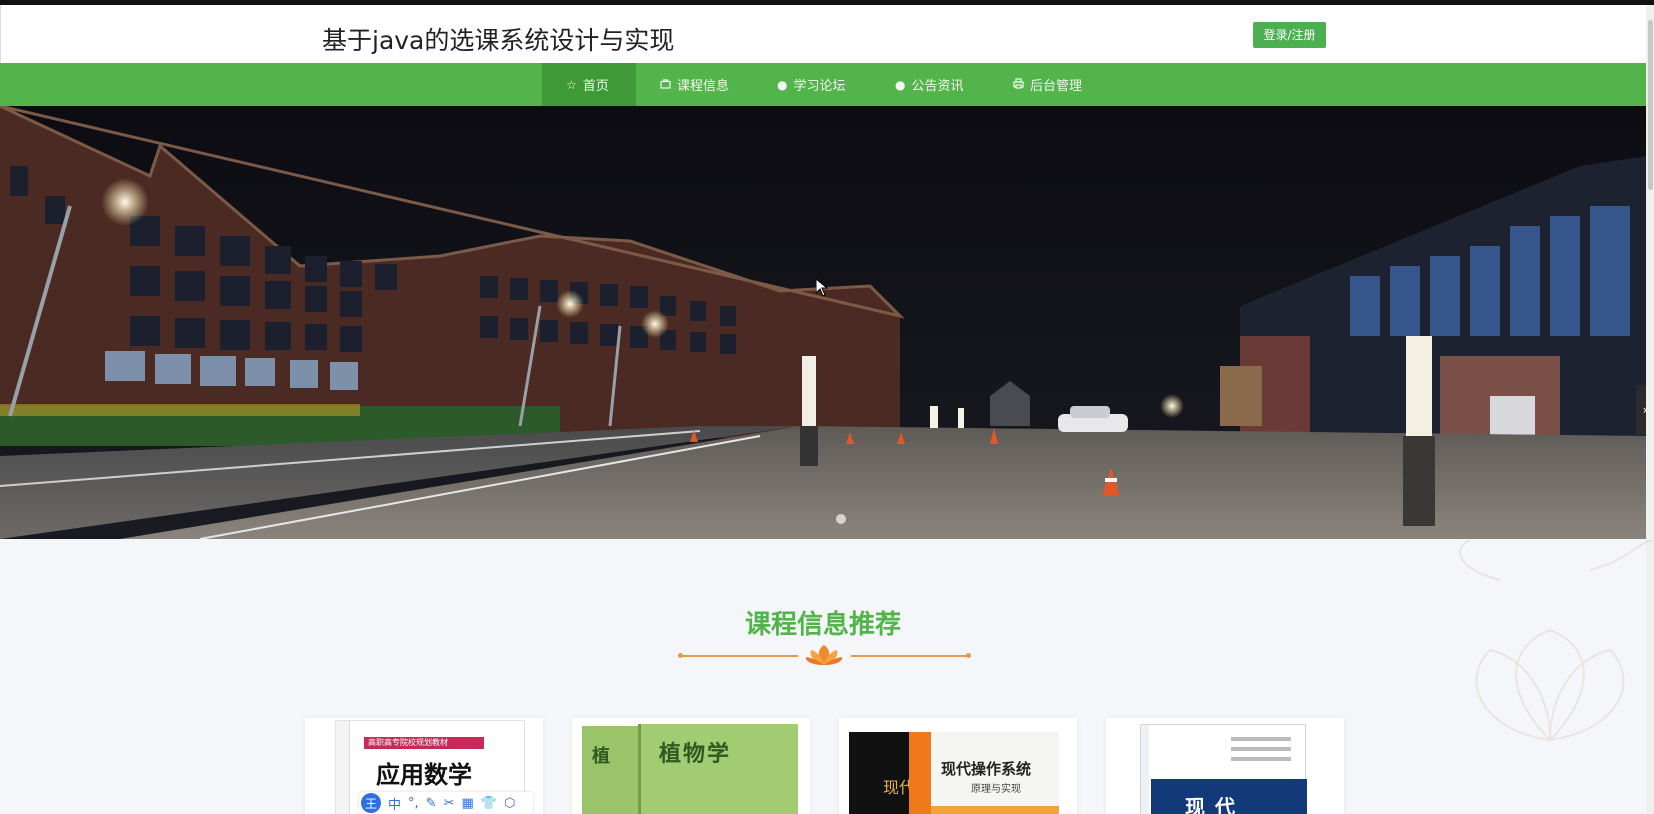 Image resolution: width=1654 pixels, height=814 pixels. Describe the element at coordinates (1650, 105) in the screenshot. I see `scrollbar-thumb` at that location.